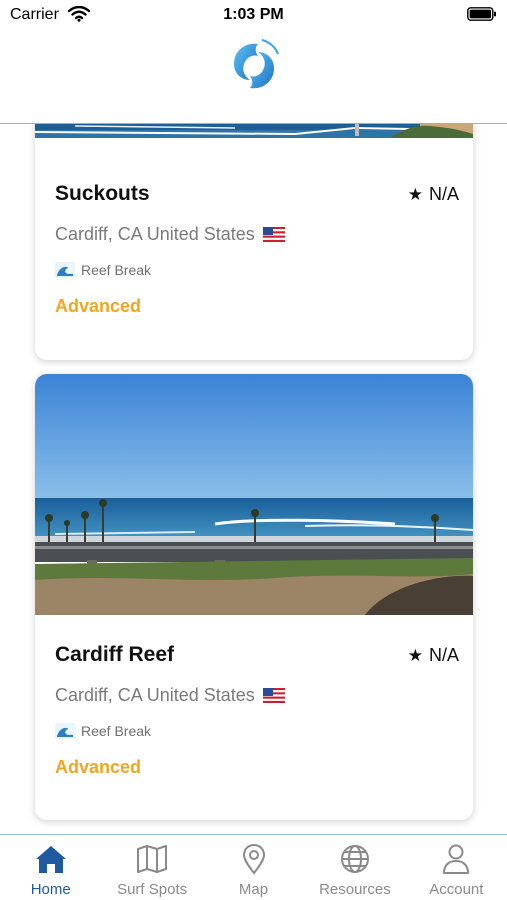 This screenshot has width=507, height=900. I want to click on tab-map: Map, so click(253, 867).